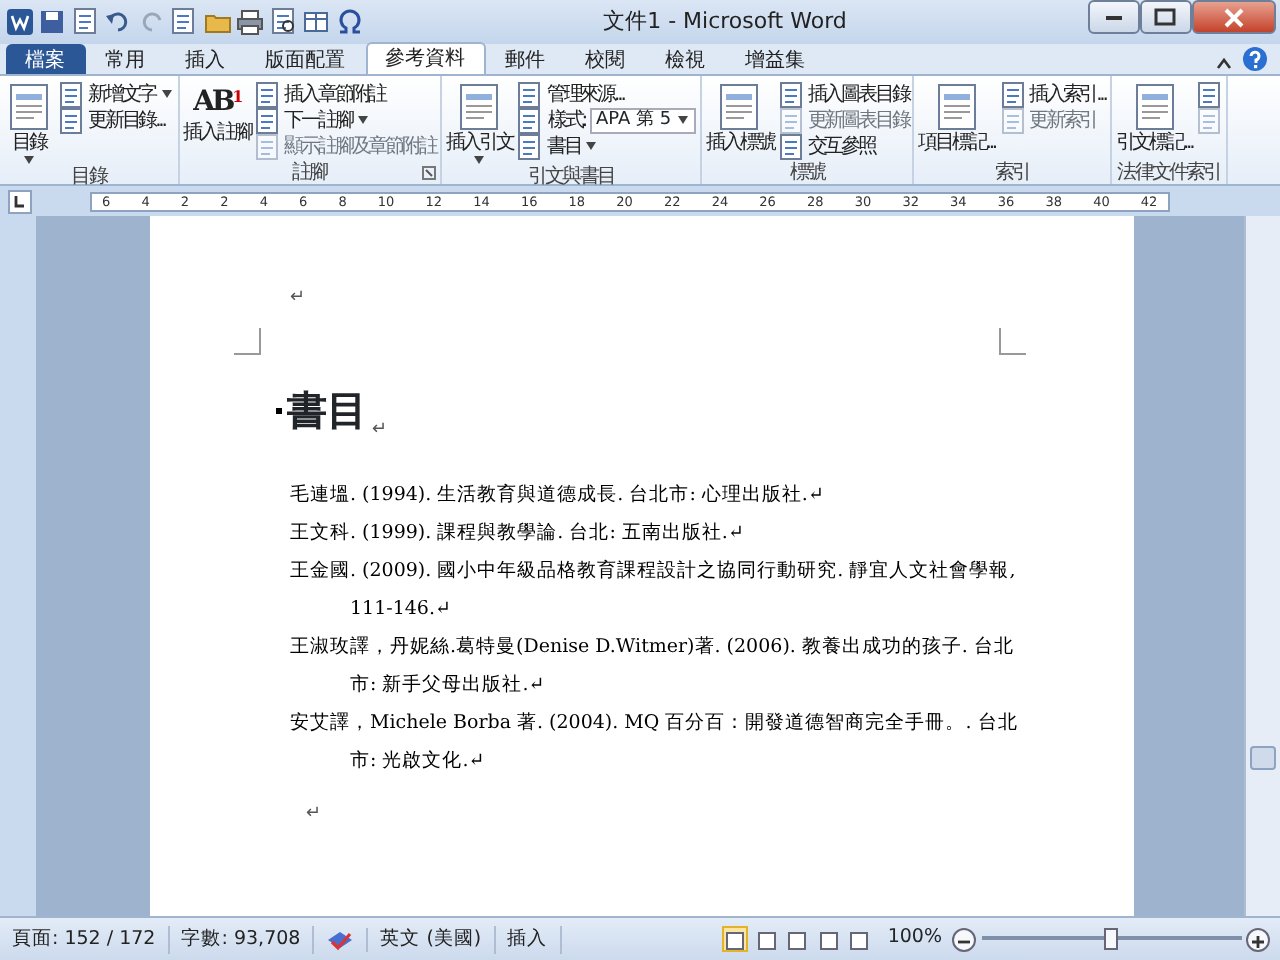 This screenshot has width=1280, height=960. I want to click on reference-entry: 毛連塭. (1994). 生活教育與道德成長. 台北市: 心理出版社.↵, so click(558, 495).